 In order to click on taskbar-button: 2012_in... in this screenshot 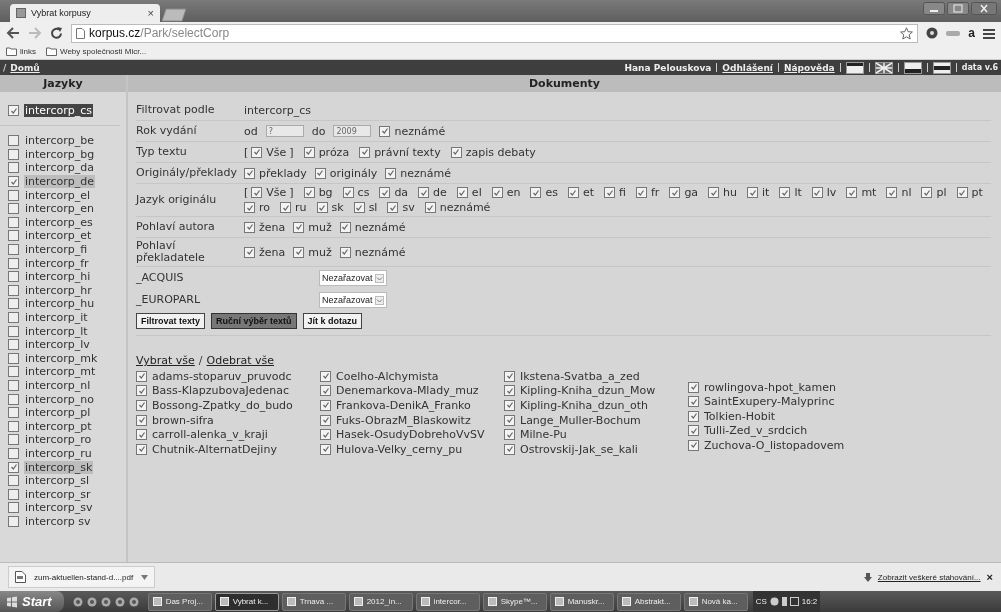, I will do `click(380, 601)`.